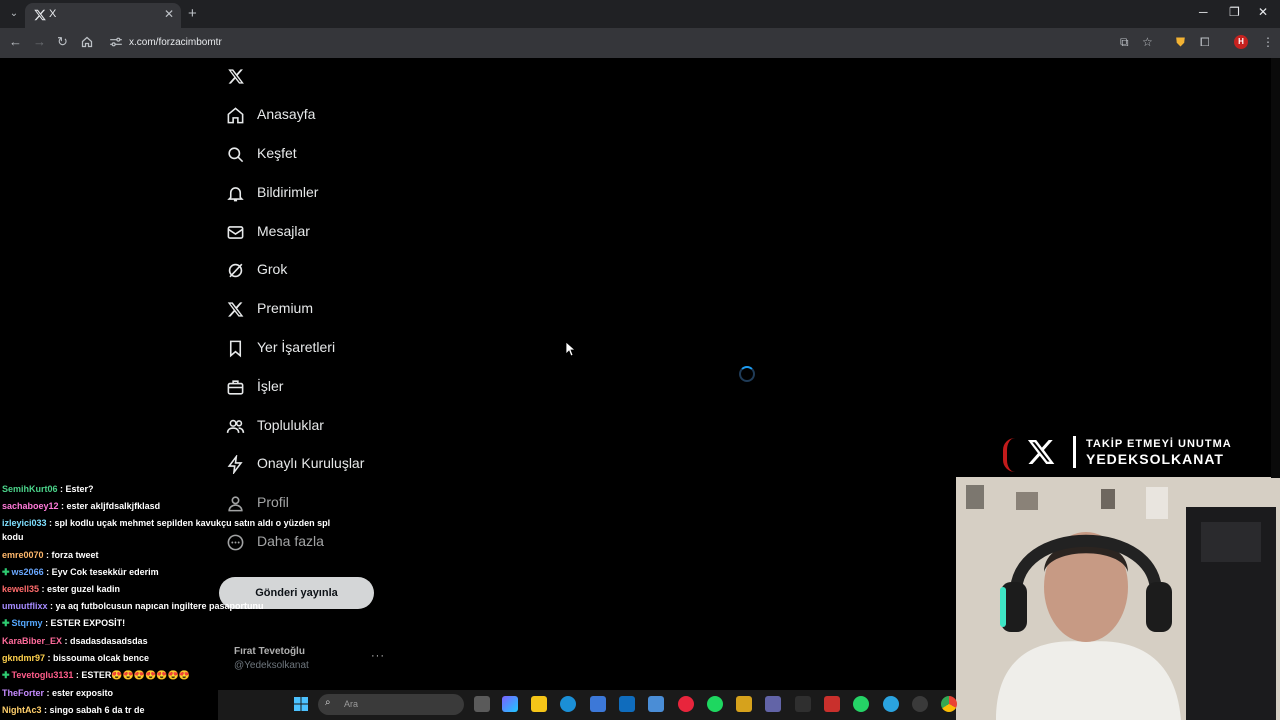 The image size is (1280, 720). Describe the element at coordinates (1074, 452) in the screenshot. I see `brand-divider` at that location.